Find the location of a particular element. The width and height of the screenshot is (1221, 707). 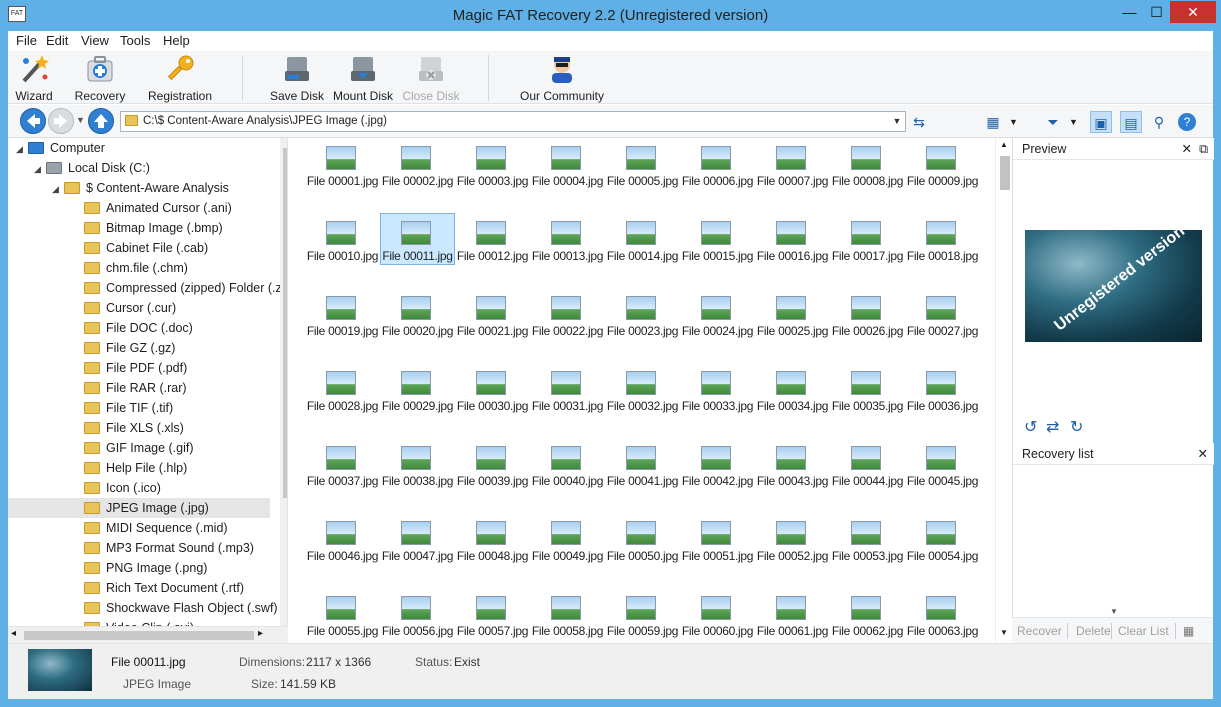

menu-help: Help is located at coordinates (176, 41).